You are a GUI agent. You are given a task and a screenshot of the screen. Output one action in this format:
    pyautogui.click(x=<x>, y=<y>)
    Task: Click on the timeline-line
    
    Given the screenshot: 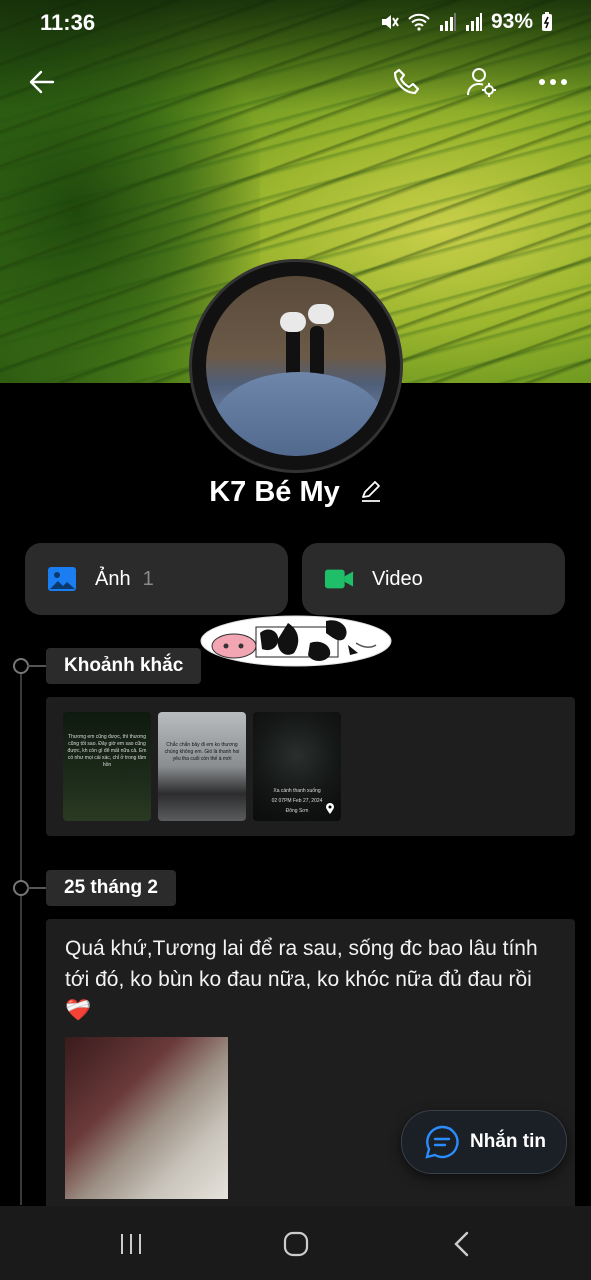 What is the action you would take?
    pyautogui.click(x=21, y=935)
    